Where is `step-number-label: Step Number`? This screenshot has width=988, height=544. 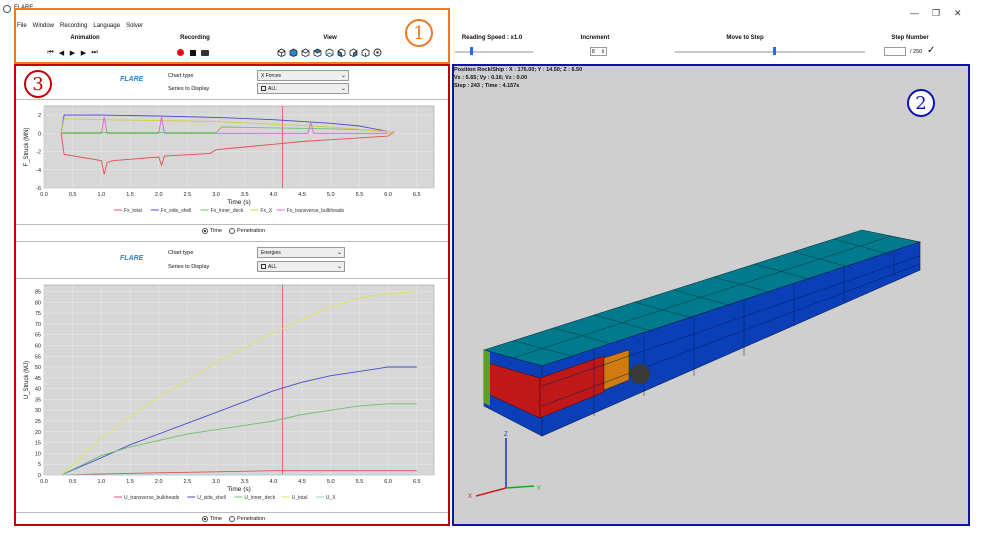
step-number-label: Step Number is located at coordinates (910, 38).